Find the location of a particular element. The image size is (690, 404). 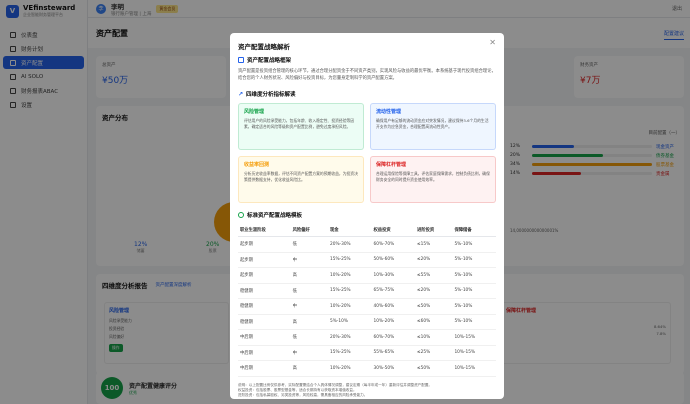

table-cell: ≤10% is located at coordinates (434, 337).